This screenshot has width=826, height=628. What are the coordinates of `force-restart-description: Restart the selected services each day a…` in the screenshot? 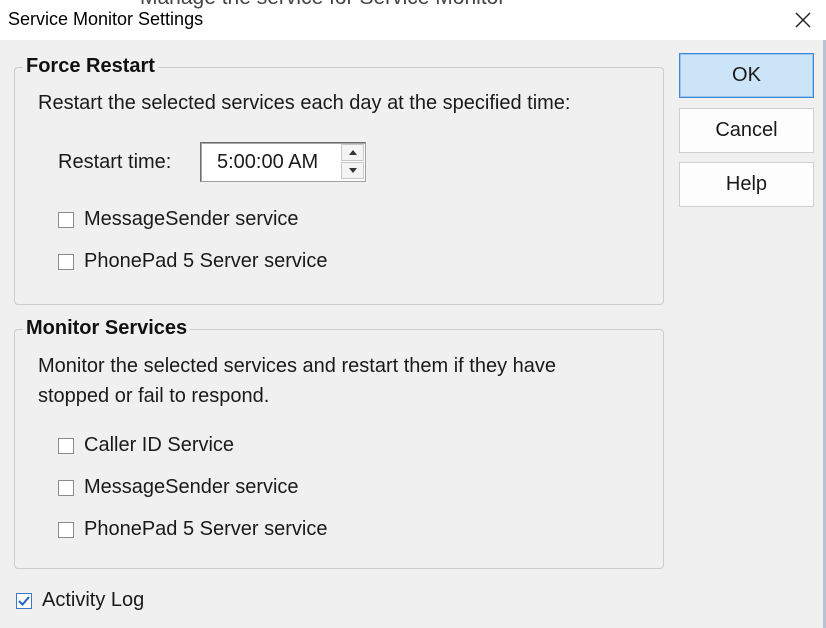 It's located at (304, 103).